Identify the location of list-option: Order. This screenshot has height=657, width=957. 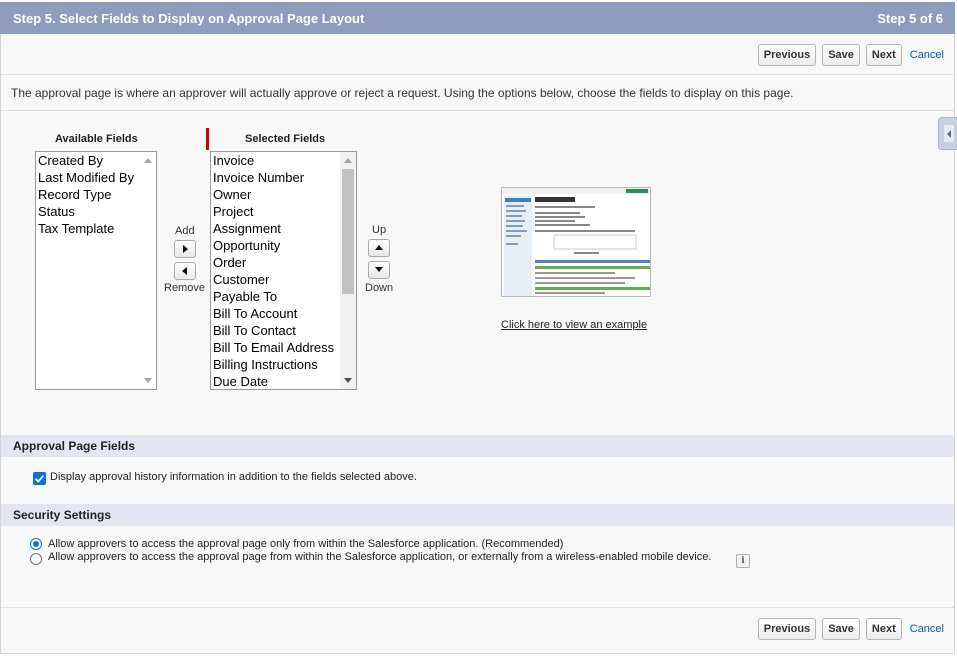
(283, 262).